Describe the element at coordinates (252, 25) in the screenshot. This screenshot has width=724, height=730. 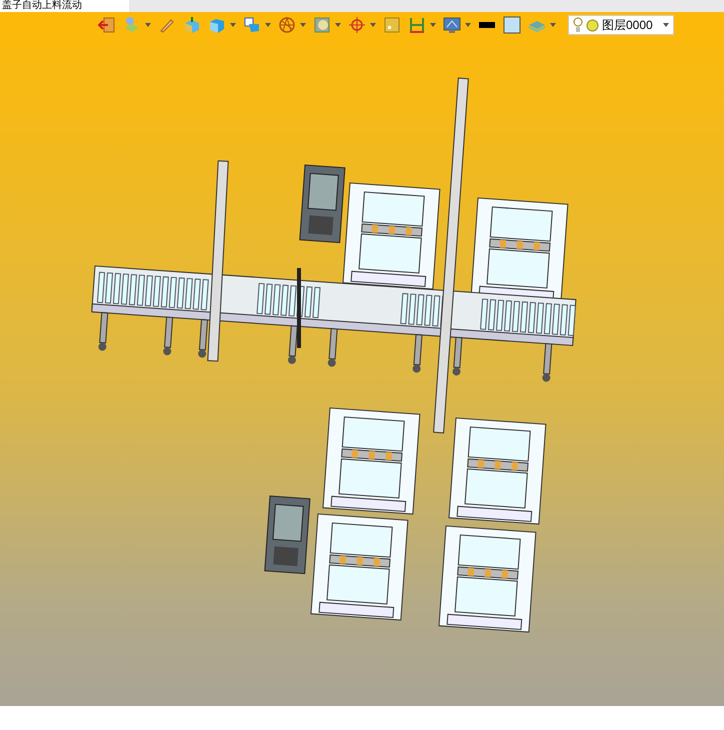
I see `cube-view-icon` at that location.